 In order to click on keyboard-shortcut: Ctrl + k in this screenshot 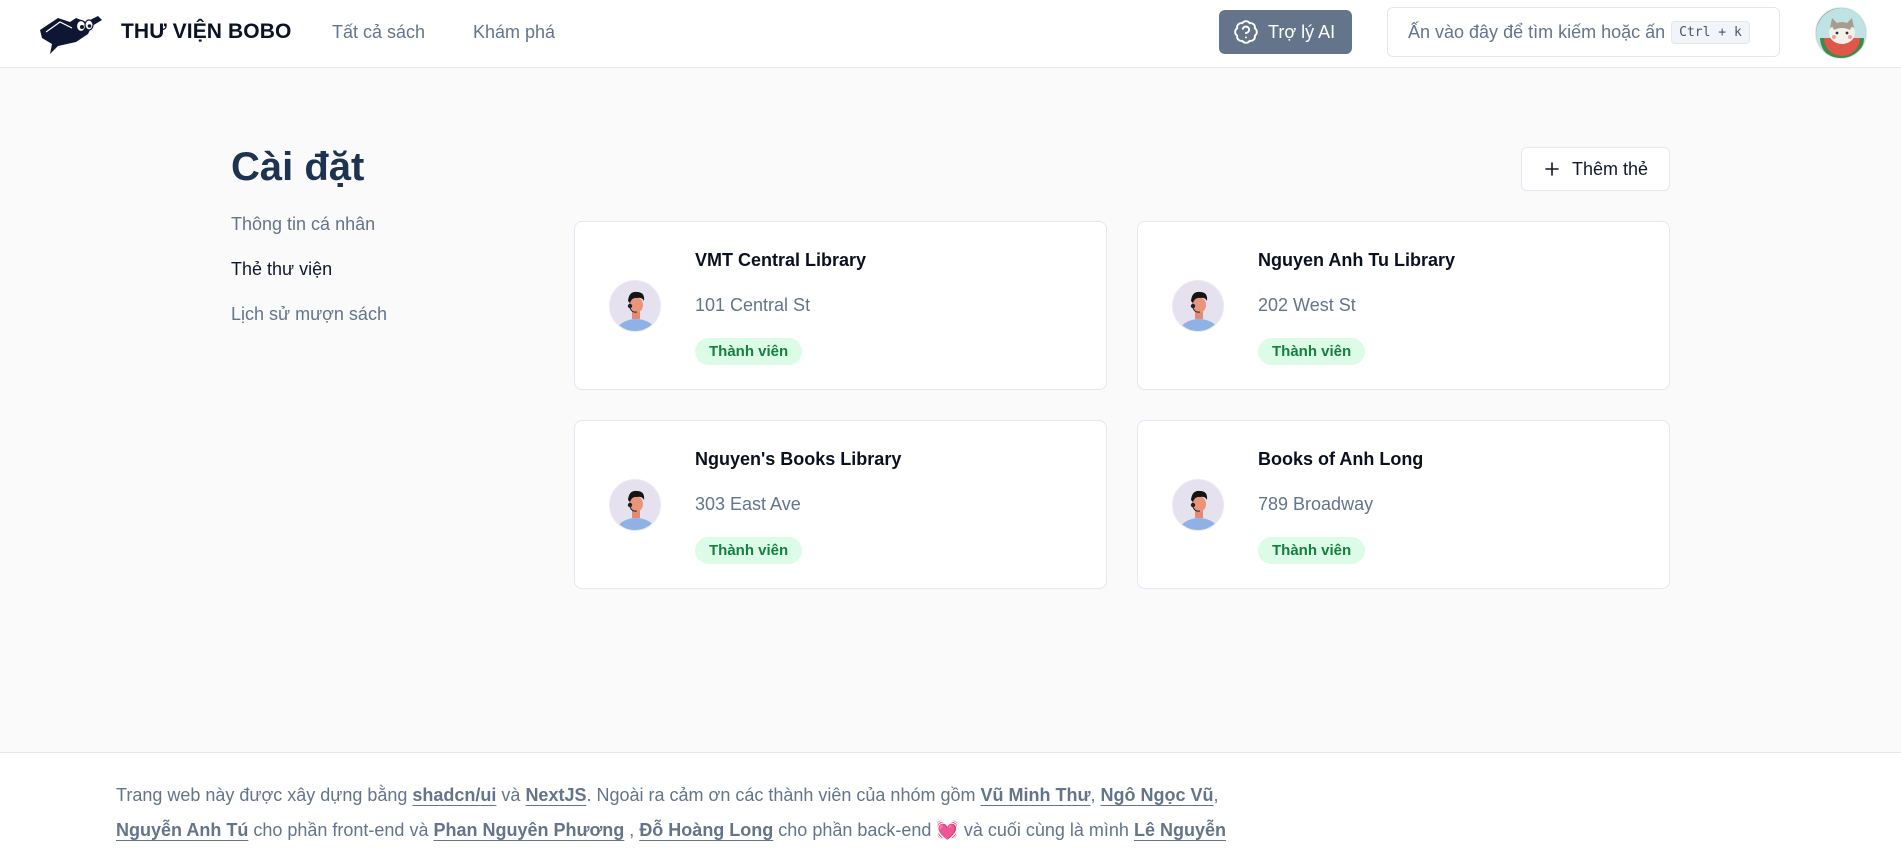, I will do `click(1710, 32)`.